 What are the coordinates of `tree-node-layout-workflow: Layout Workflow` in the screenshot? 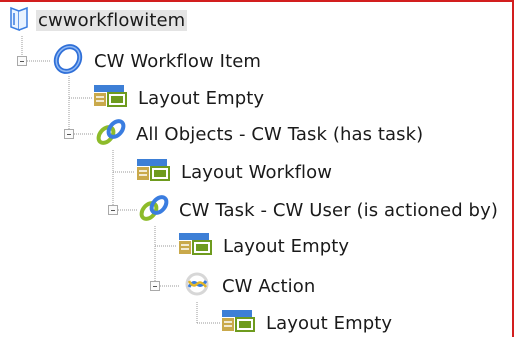 It's located at (234, 172).